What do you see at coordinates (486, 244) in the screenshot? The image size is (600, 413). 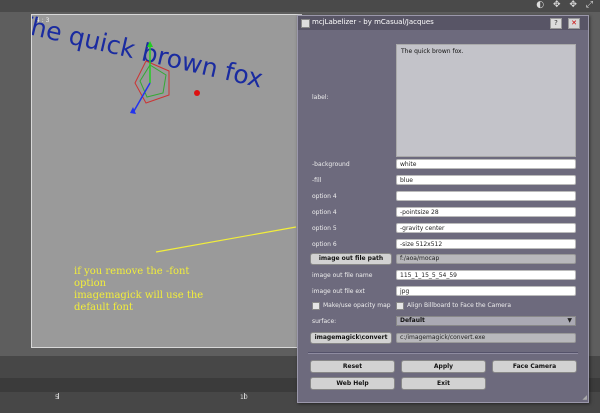 I see `size-field: -size 512x512` at bounding box center [486, 244].